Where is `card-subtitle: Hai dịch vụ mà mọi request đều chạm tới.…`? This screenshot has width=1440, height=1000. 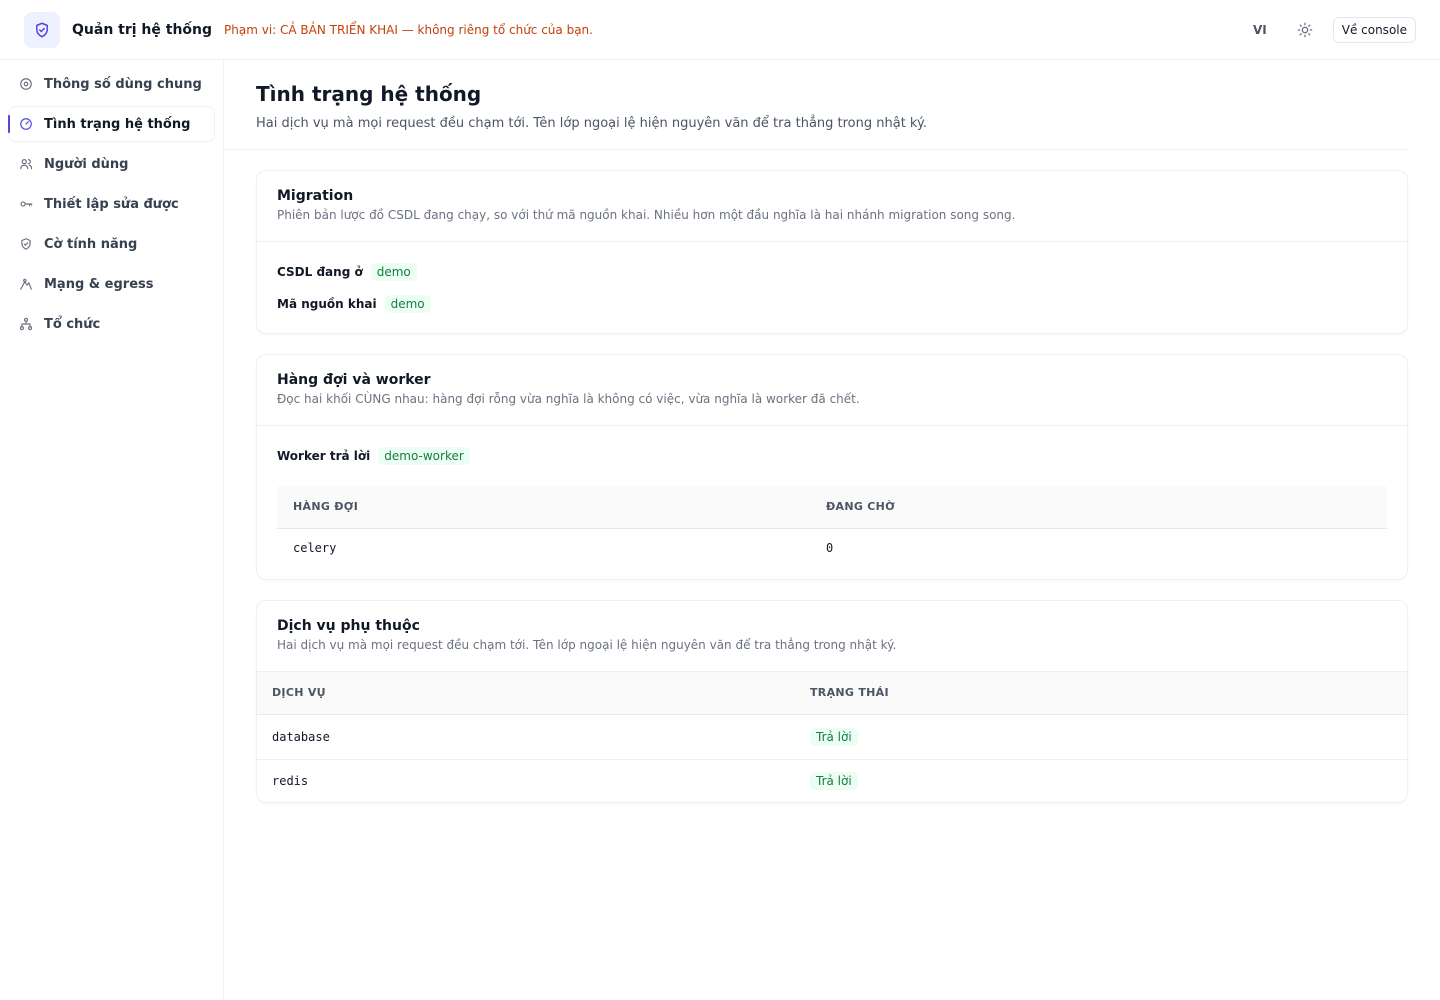
card-subtitle: Hai dịch vụ mà mọi request đều chạm tới.… is located at coordinates (587, 645).